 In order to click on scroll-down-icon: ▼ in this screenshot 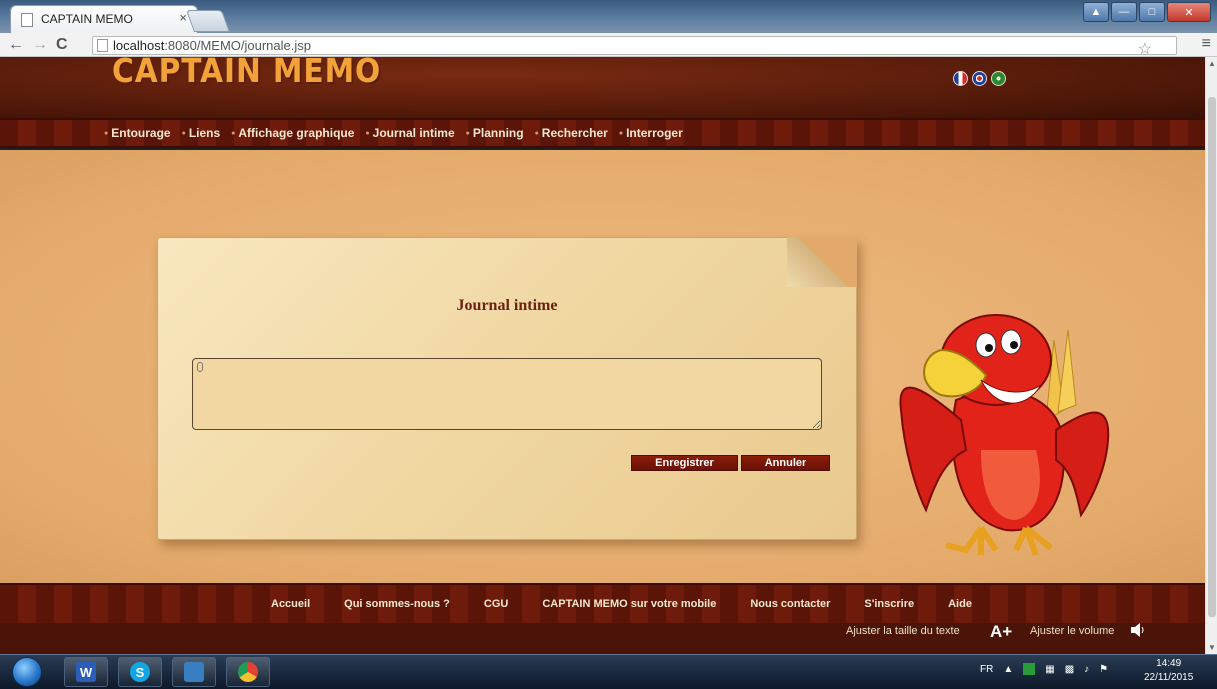, I will do `click(1212, 647)`.